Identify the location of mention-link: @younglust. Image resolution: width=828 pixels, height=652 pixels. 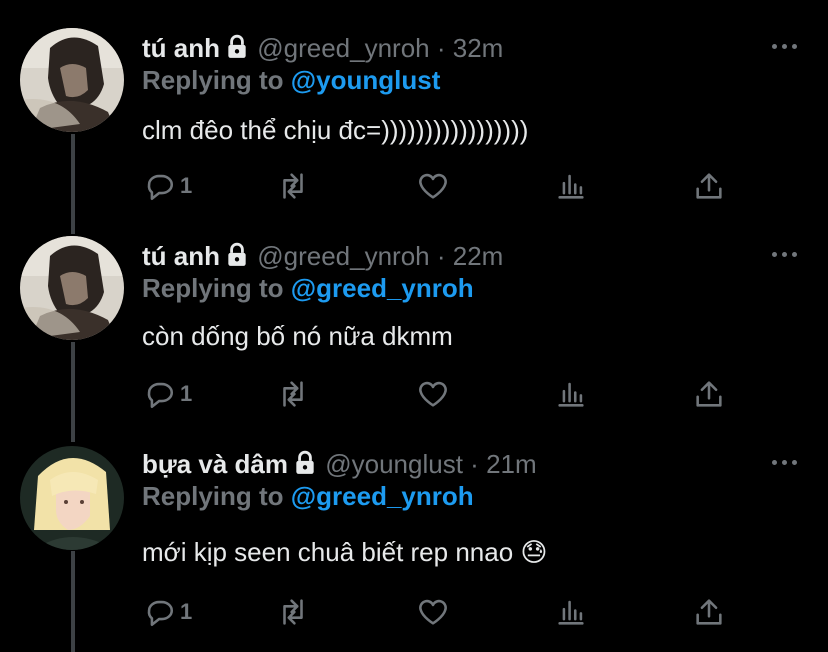
(366, 80).